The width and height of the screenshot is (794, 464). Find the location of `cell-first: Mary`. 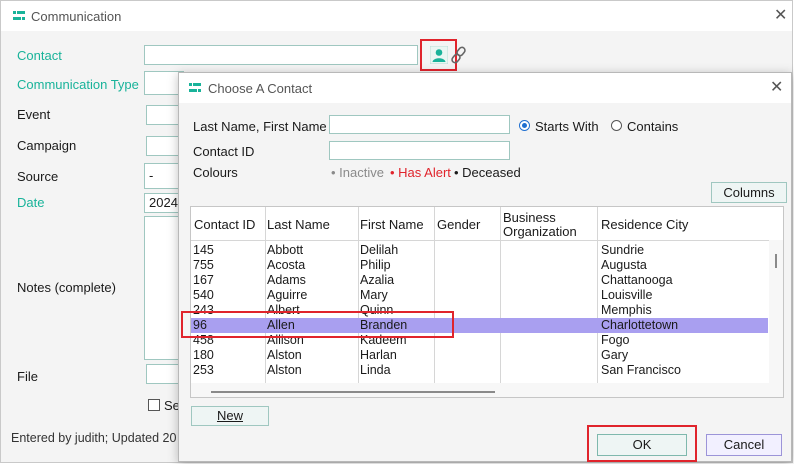

cell-first: Mary is located at coordinates (374, 295).